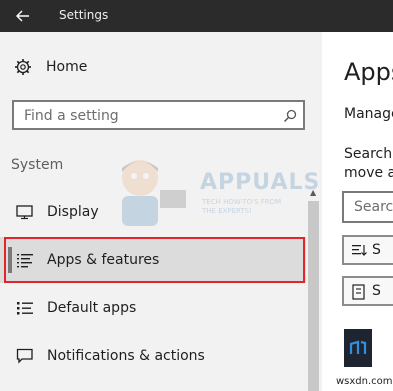  I want to click on title-bar: Settings, so click(196, 16).